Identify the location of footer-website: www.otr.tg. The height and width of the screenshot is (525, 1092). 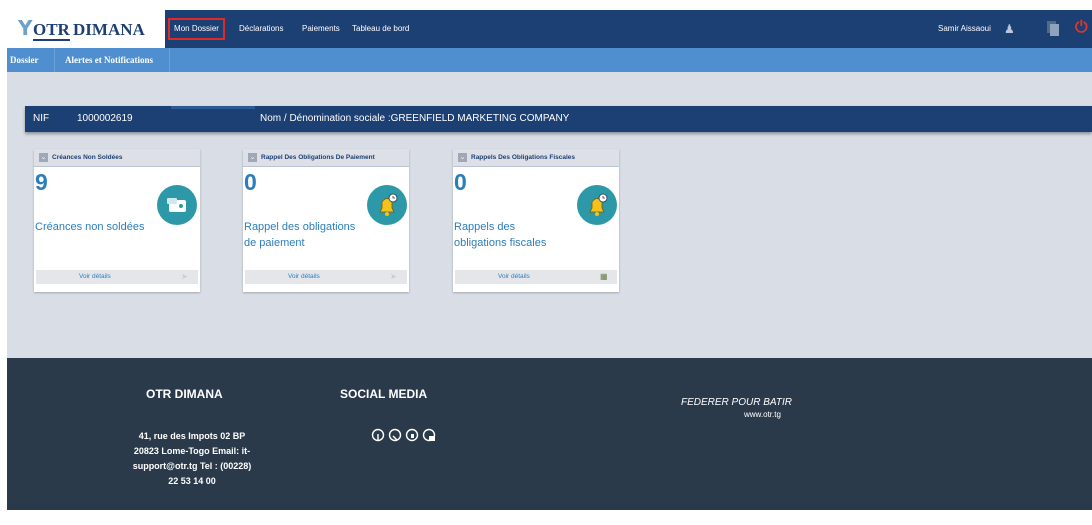
(762, 415).